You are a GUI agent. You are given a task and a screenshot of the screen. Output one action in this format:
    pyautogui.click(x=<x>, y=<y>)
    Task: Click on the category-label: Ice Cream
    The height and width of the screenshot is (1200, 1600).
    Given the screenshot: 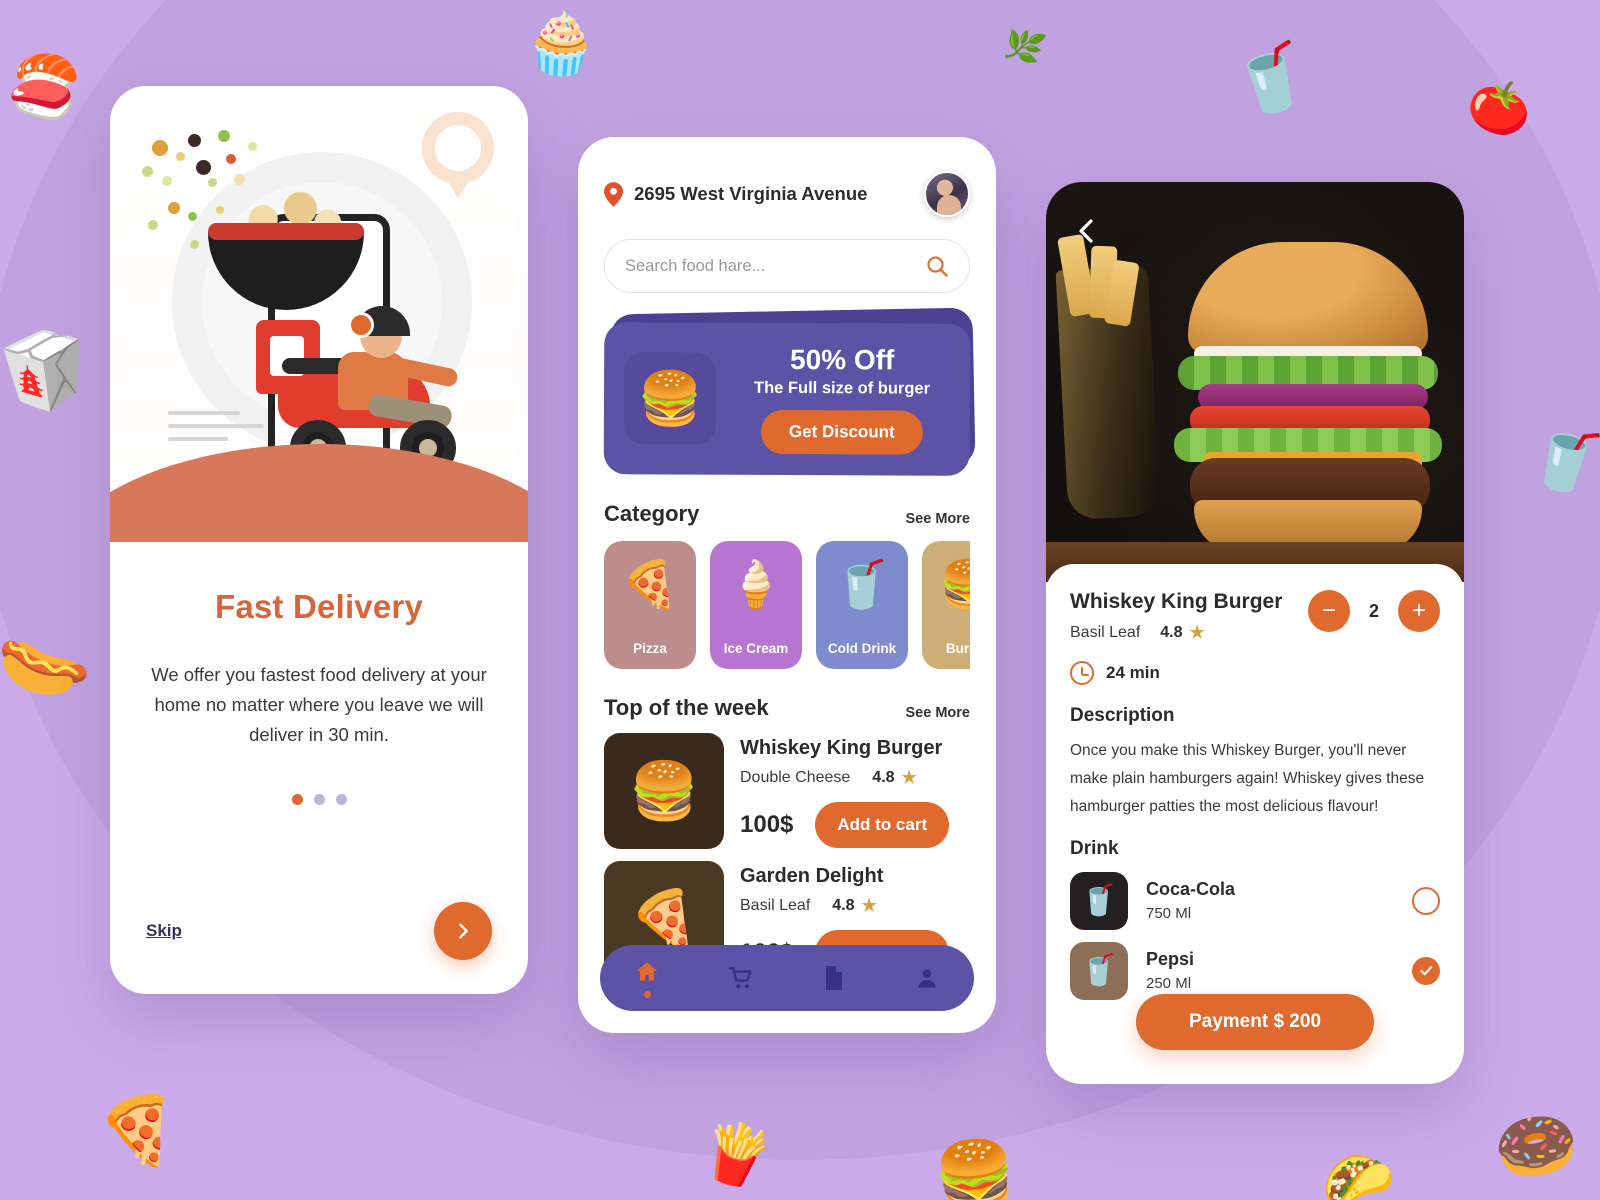 What is the action you would take?
    pyautogui.click(x=756, y=648)
    